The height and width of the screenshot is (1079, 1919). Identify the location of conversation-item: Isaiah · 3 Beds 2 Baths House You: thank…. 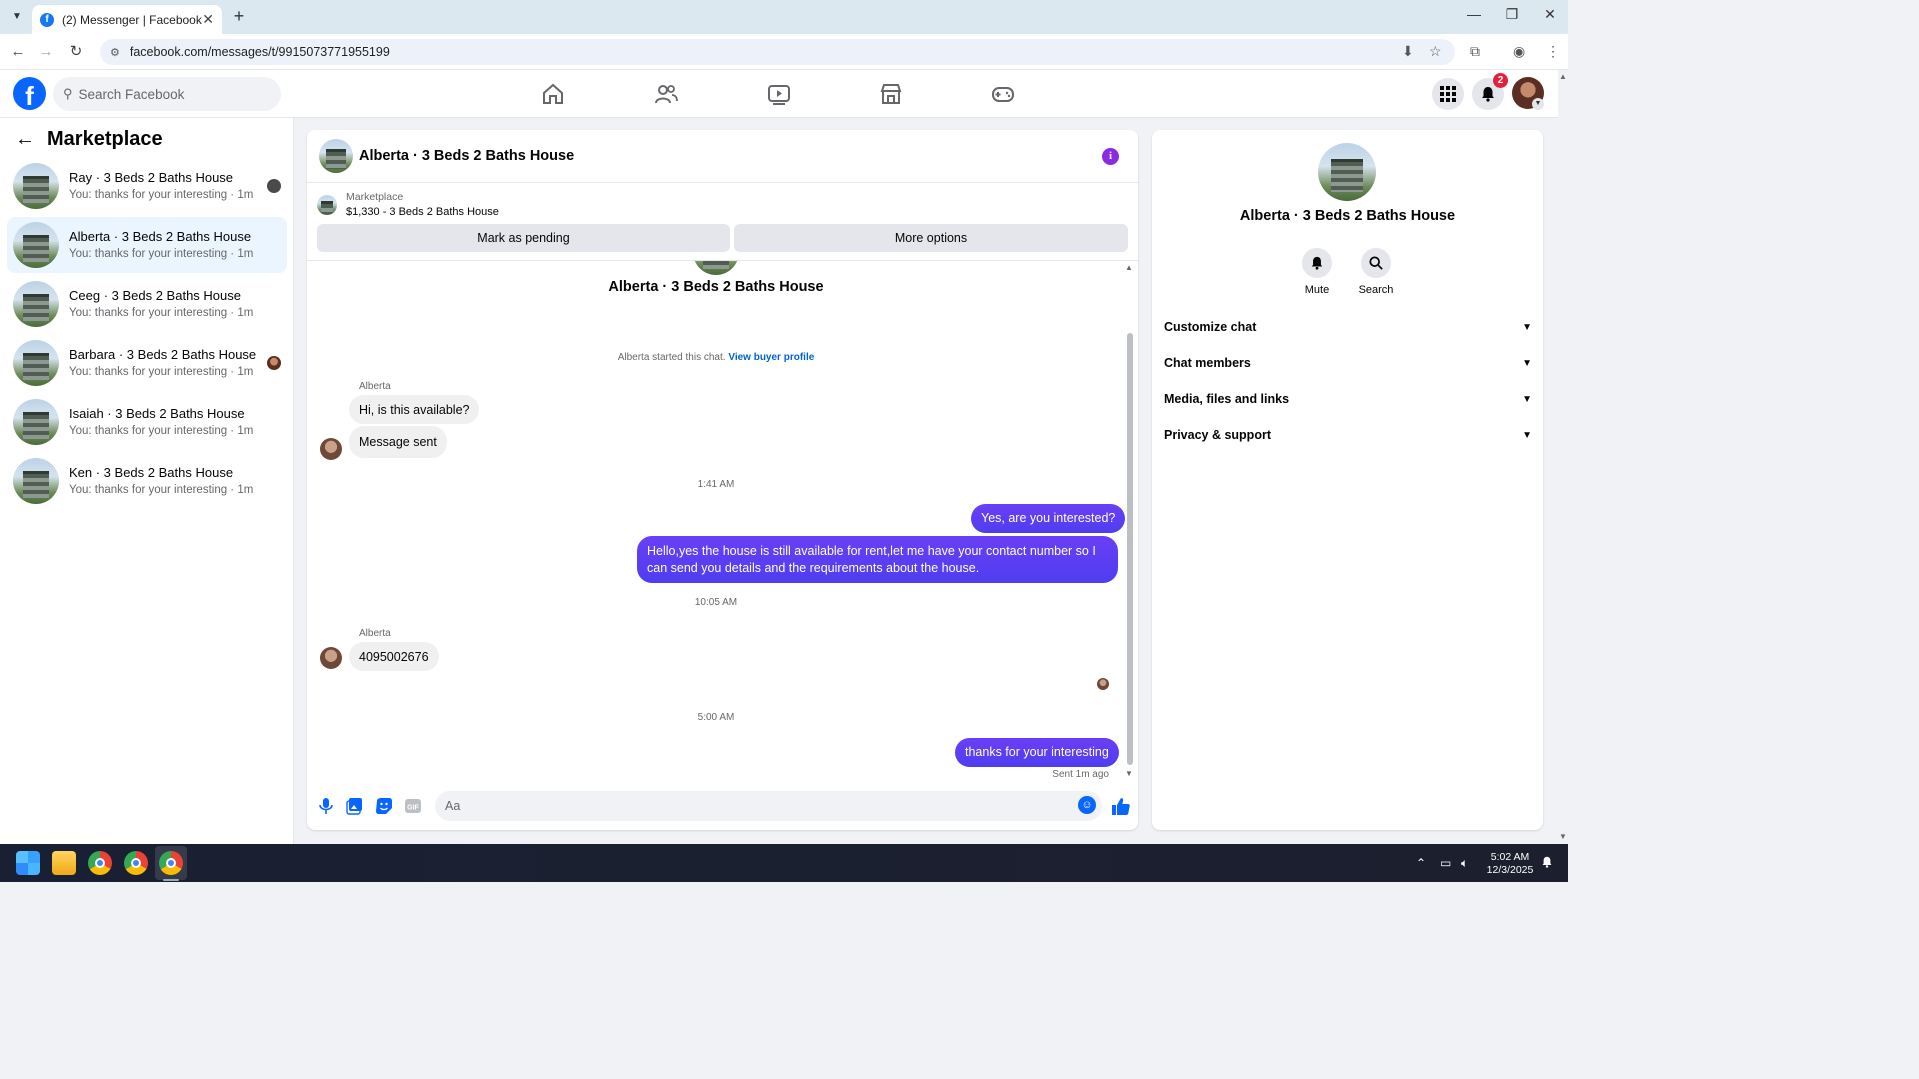
(147, 422).